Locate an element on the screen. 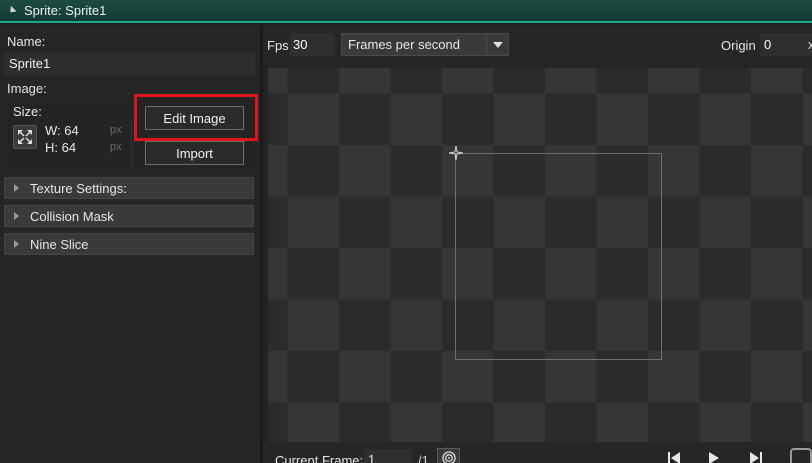  resize-icon is located at coordinates (25, 137).